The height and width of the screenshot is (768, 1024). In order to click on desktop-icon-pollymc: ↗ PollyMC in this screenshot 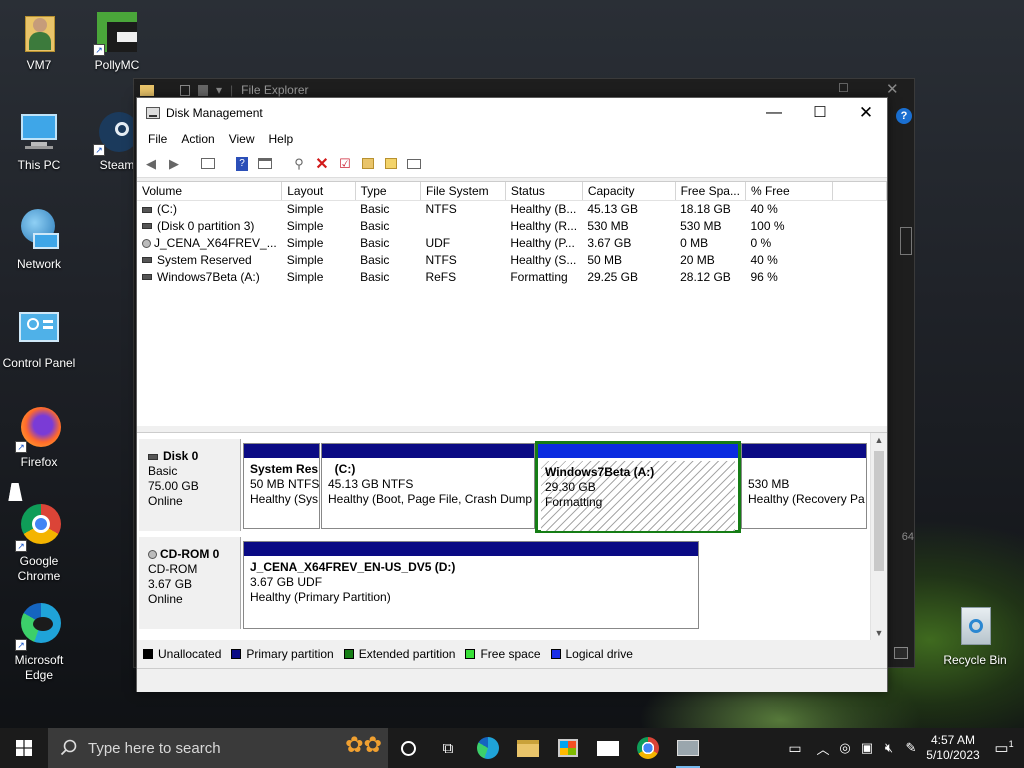, I will do `click(117, 40)`.